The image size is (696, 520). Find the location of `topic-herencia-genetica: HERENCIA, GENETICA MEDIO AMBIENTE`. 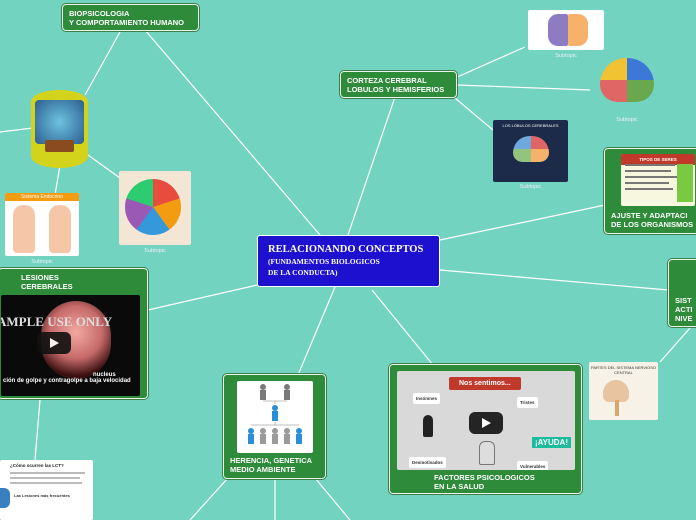

topic-herencia-genetica: HERENCIA, GENETICA MEDIO AMBIENTE is located at coordinates (274, 426).